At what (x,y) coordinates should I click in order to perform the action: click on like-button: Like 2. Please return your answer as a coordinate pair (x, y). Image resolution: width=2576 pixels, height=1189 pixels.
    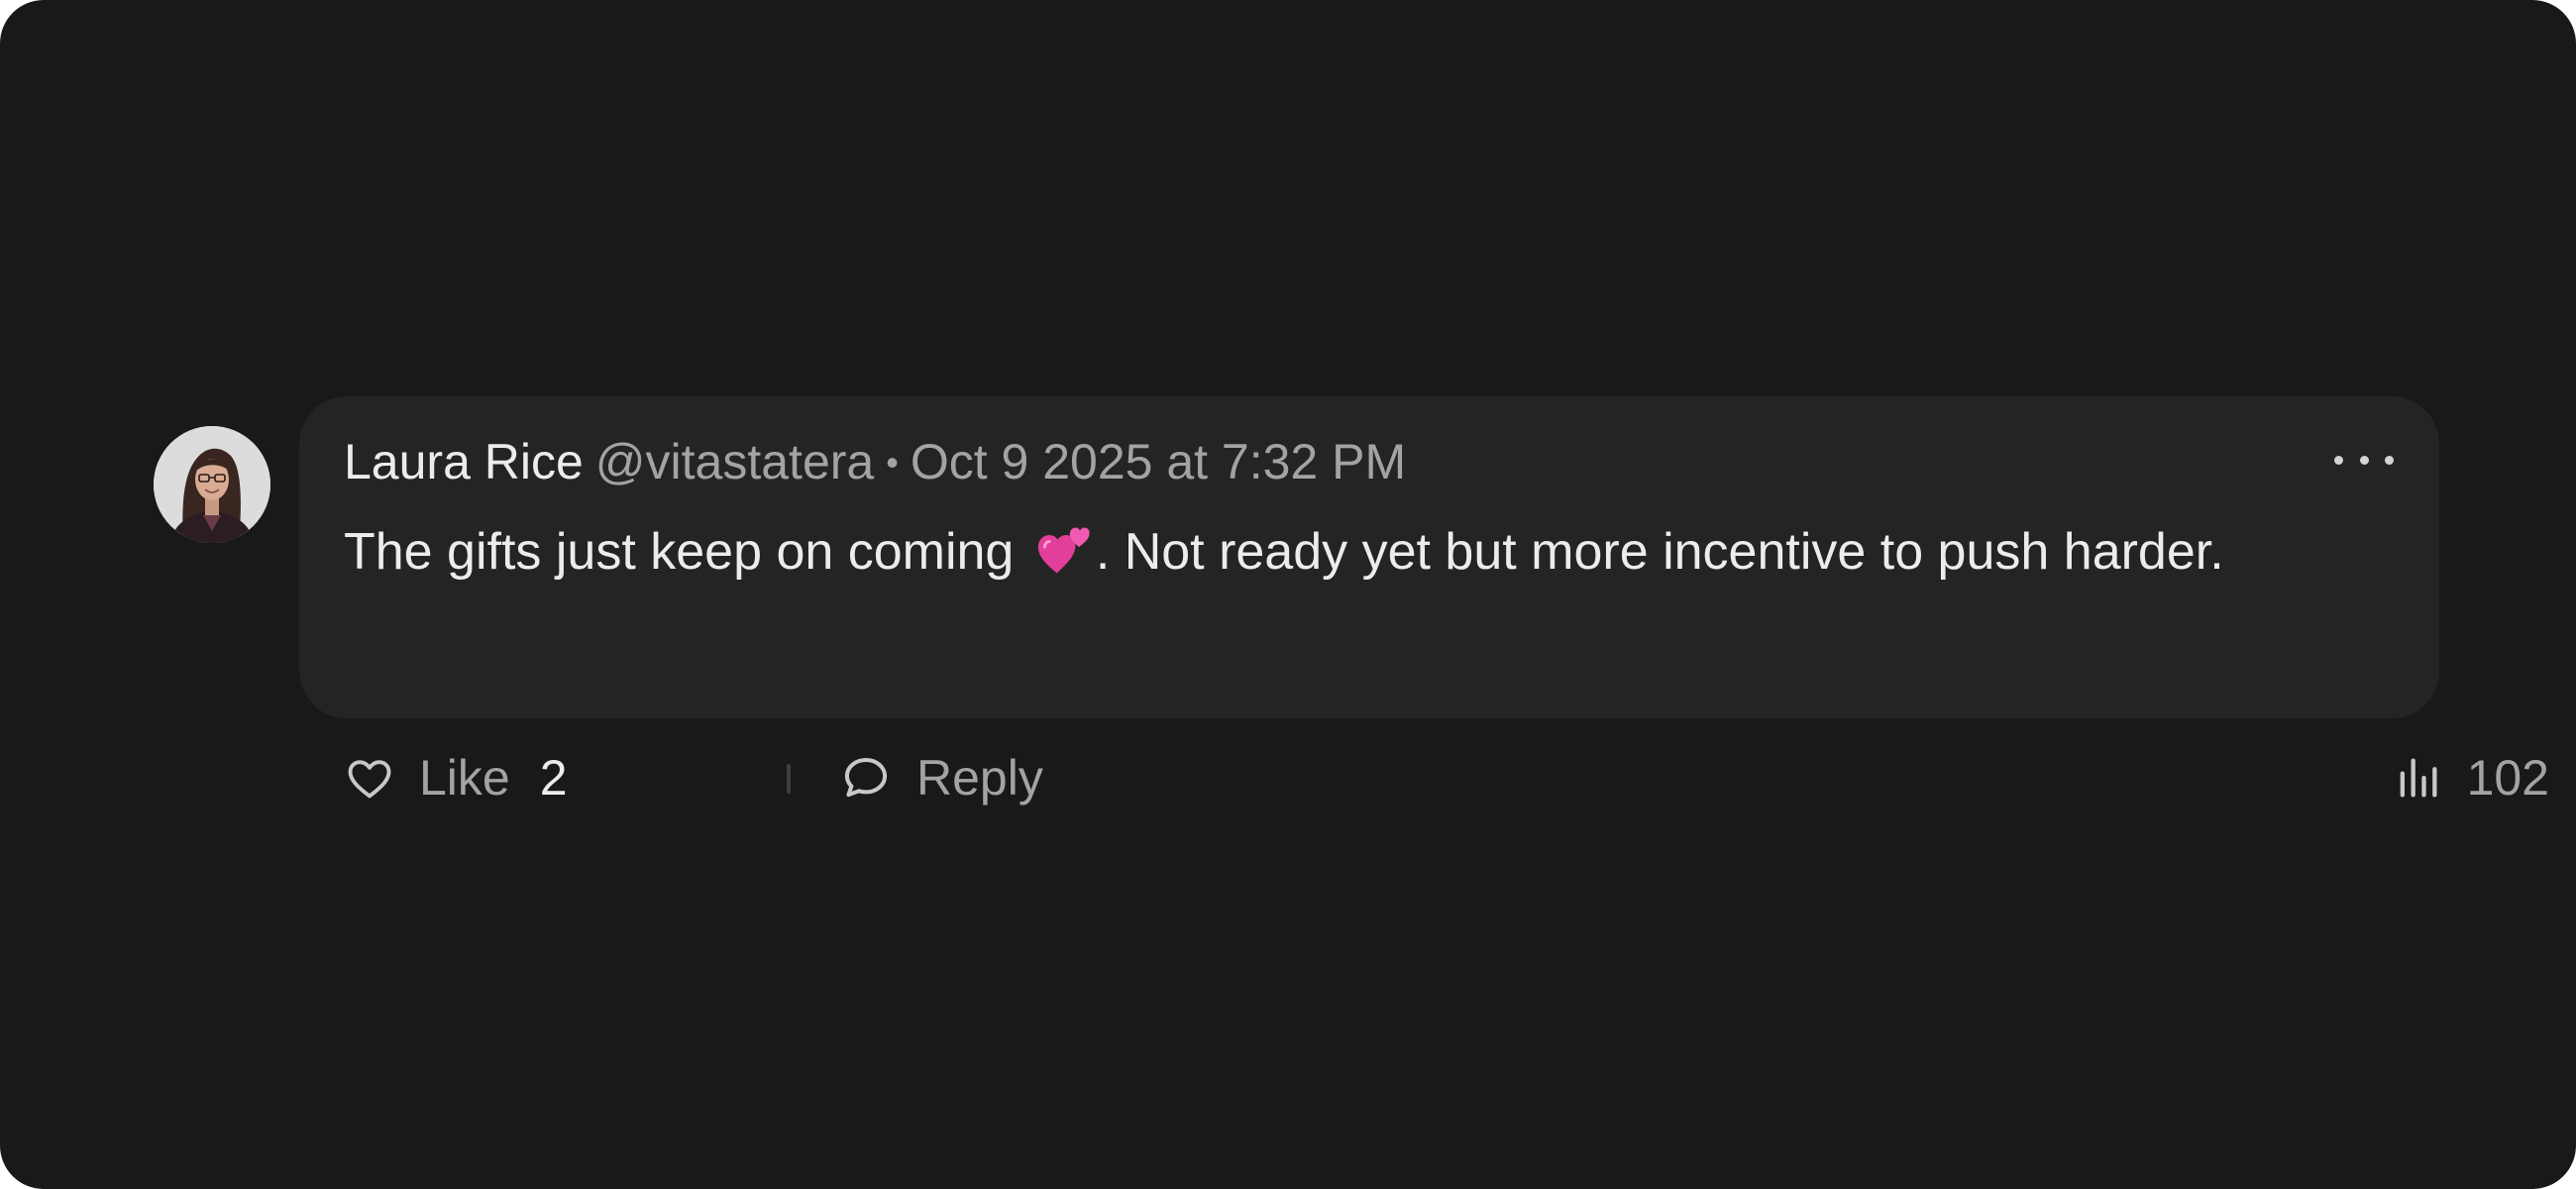
    Looking at the image, I should click on (456, 778).